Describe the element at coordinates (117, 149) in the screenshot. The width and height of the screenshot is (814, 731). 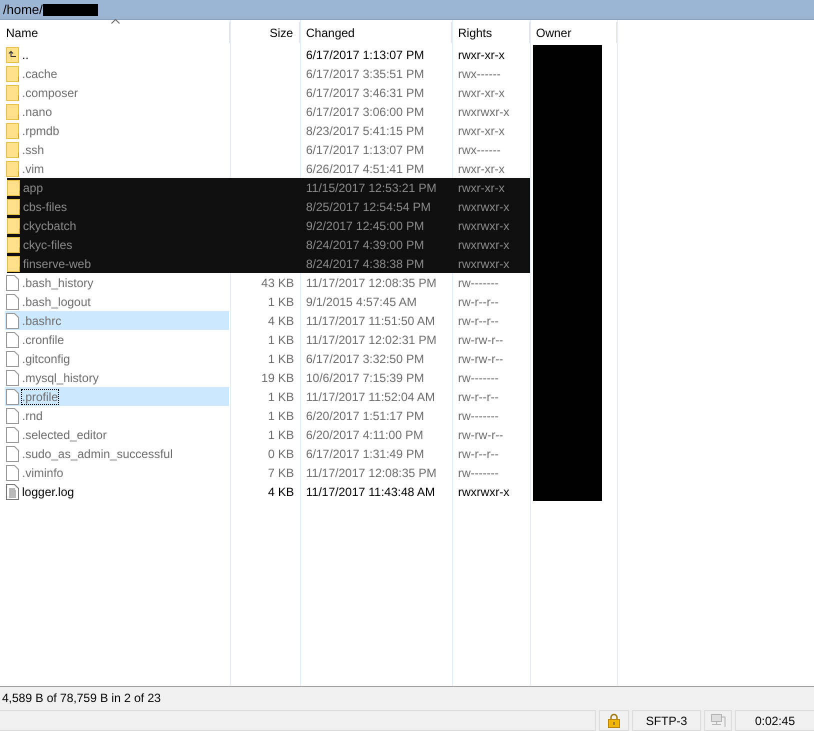
I see `file-row: .ssh` at that location.